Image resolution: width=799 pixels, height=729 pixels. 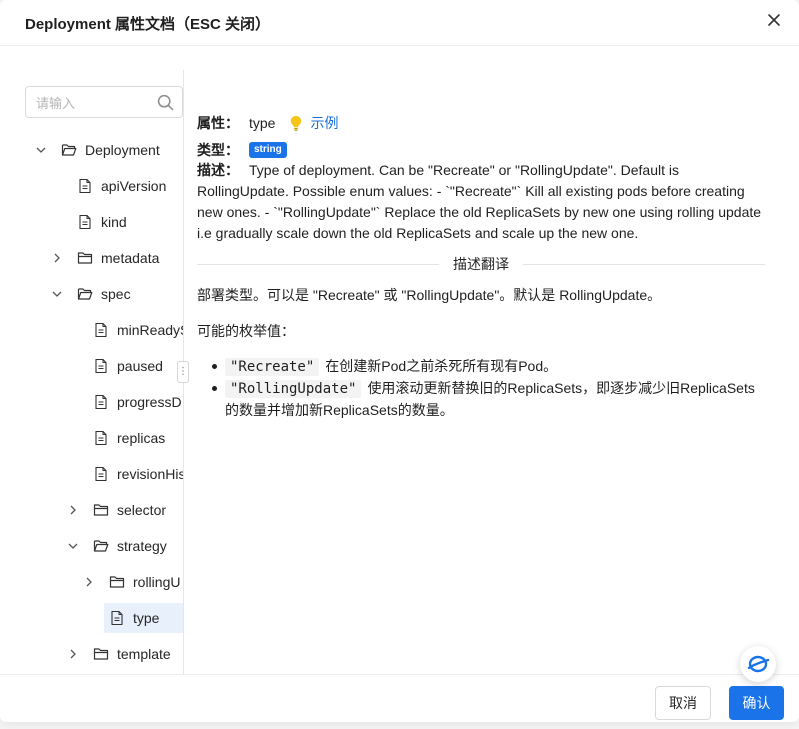 I want to click on dialog-header: Deployment 属性文档（ESC 关闭）, so click(x=399, y=23).